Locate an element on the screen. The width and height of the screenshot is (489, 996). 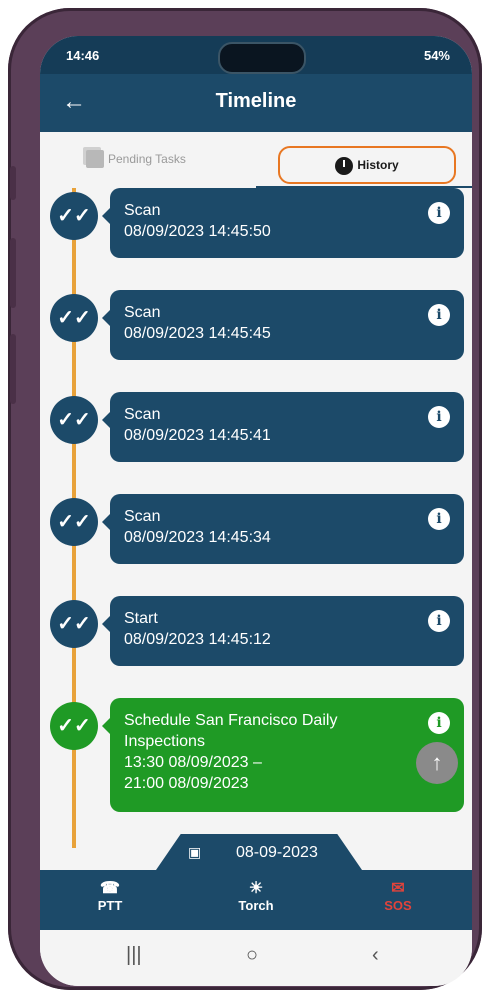
card-timestamp: 08/09/2023 14:45:12 is located at coordinates (197, 639).